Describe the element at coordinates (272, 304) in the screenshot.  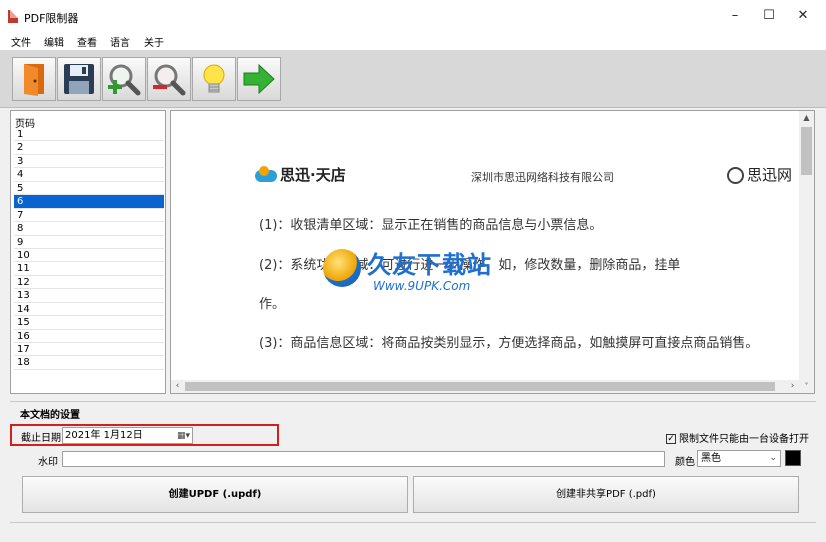
I see `doc-line-2b: 作。` at that location.